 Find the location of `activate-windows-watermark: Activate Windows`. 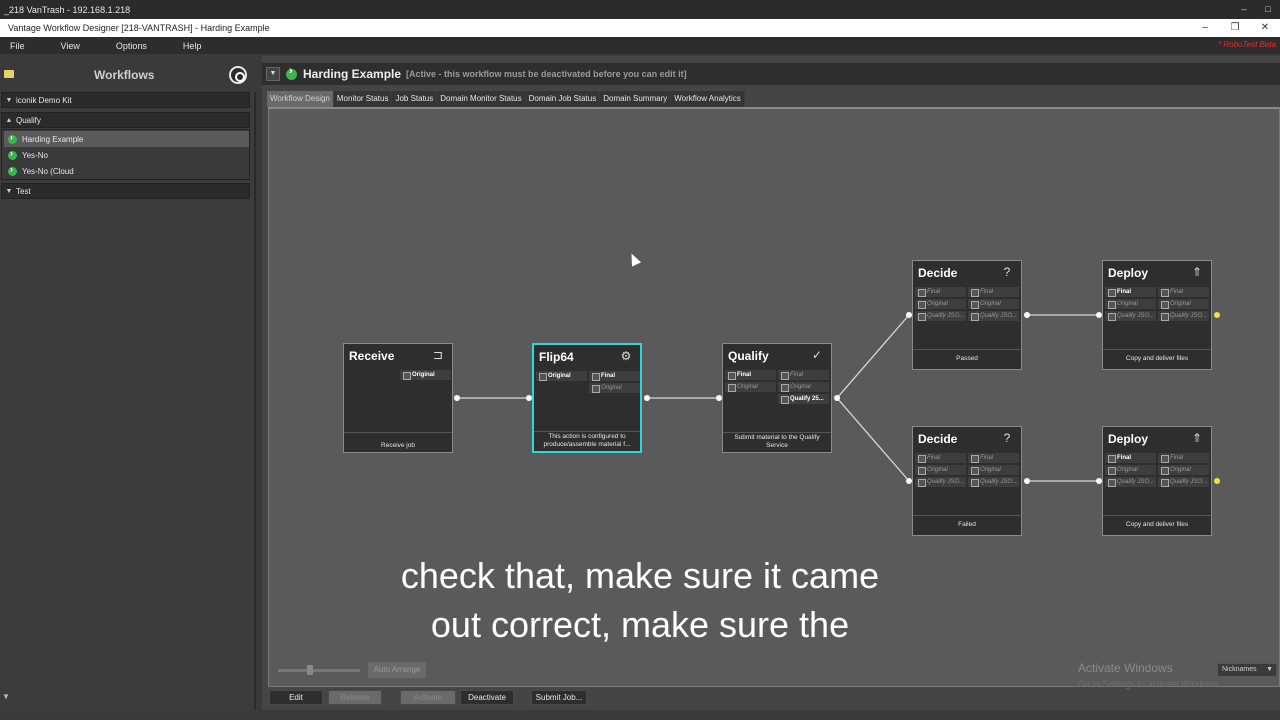

activate-windows-watermark: Activate Windows is located at coordinates (1125, 668).